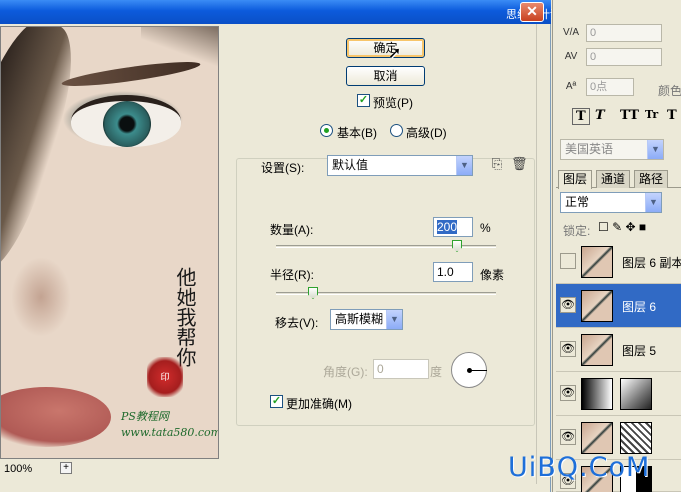  I want to click on layer-row: 👁, so click(618, 394).